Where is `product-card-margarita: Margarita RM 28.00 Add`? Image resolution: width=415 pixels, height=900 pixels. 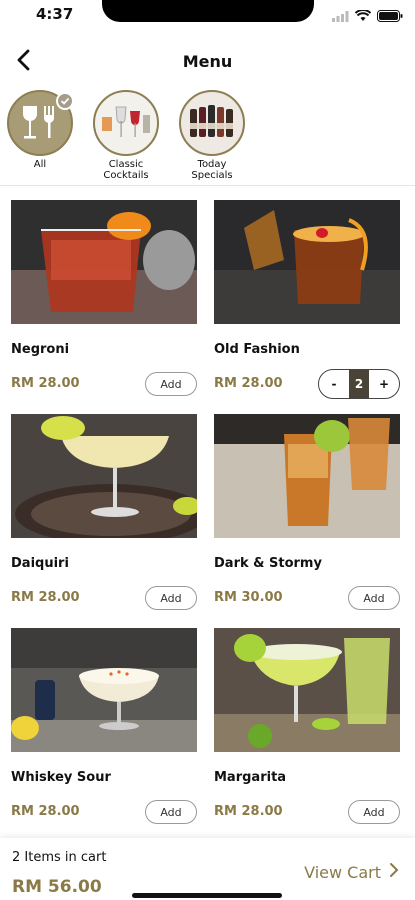 product-card-margarita: Margarita RM 28.00 Add is located at coordinates (307, 728).